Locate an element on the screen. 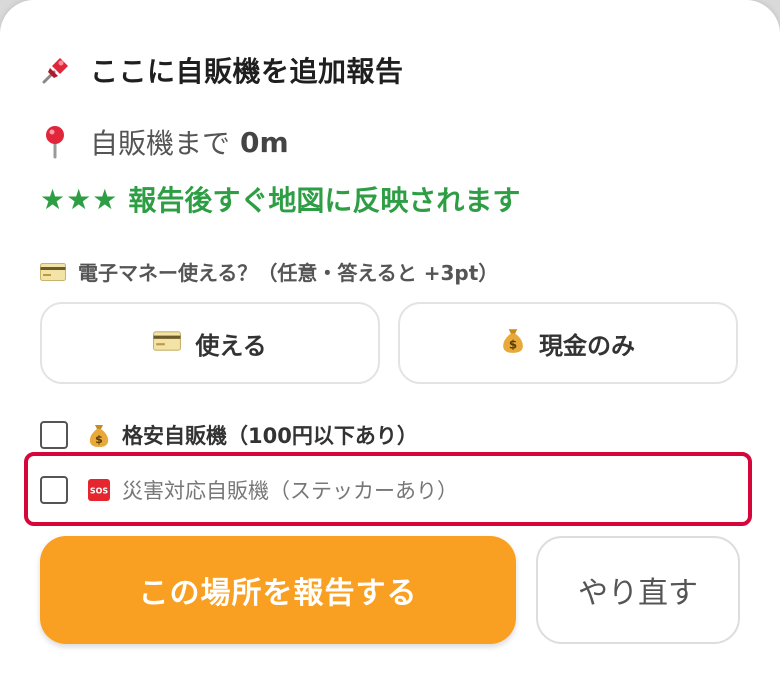 This screenshot has width=780, height=700. emoney-yes-label: 使える is located at coordinates (231, 345).